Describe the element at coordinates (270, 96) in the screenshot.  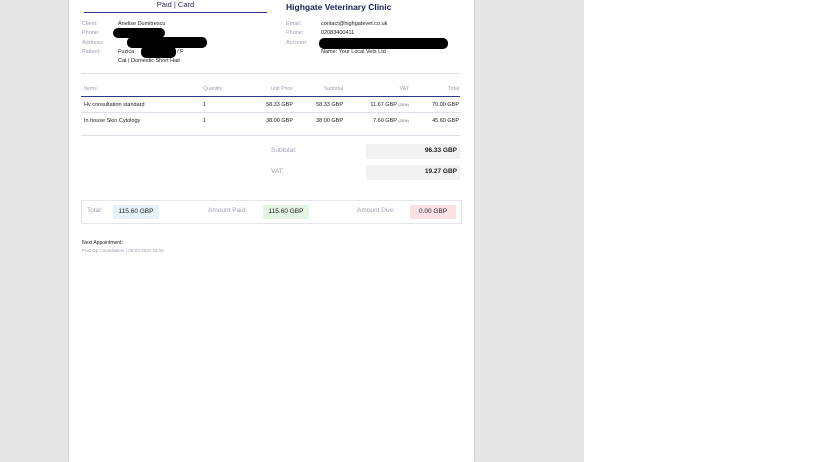
I see `table-header-rule` at that location.